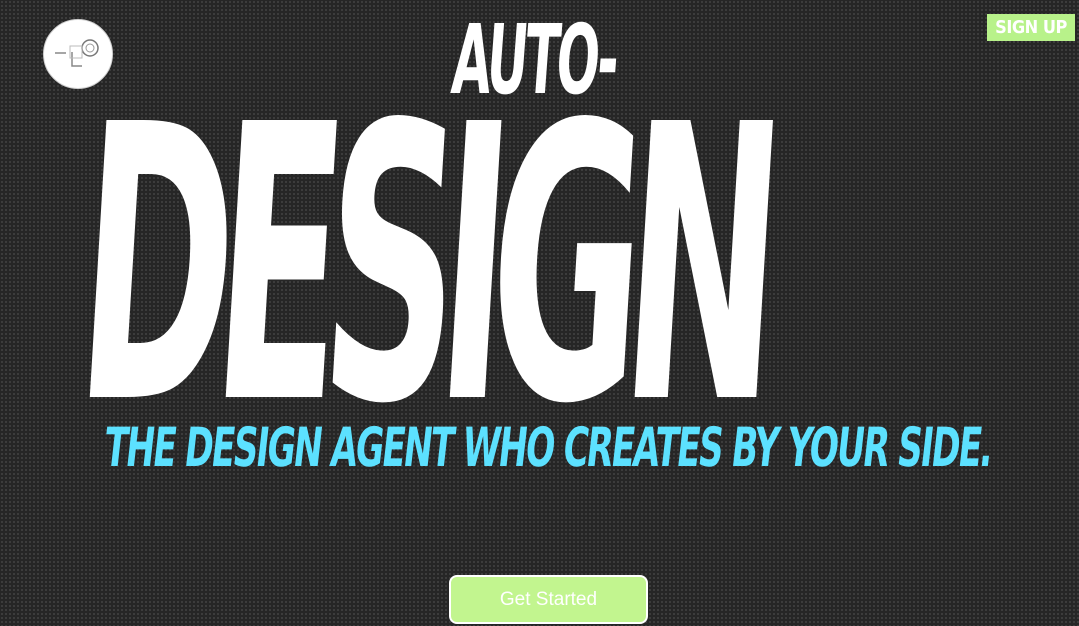 Image resolution: width=1079 pixels, height=626 pixels. What do you see at coordinates (1031, 27) in the screenshot?
I see `sign-up-button: SIGN UP` at bounding box center [1031, 27].